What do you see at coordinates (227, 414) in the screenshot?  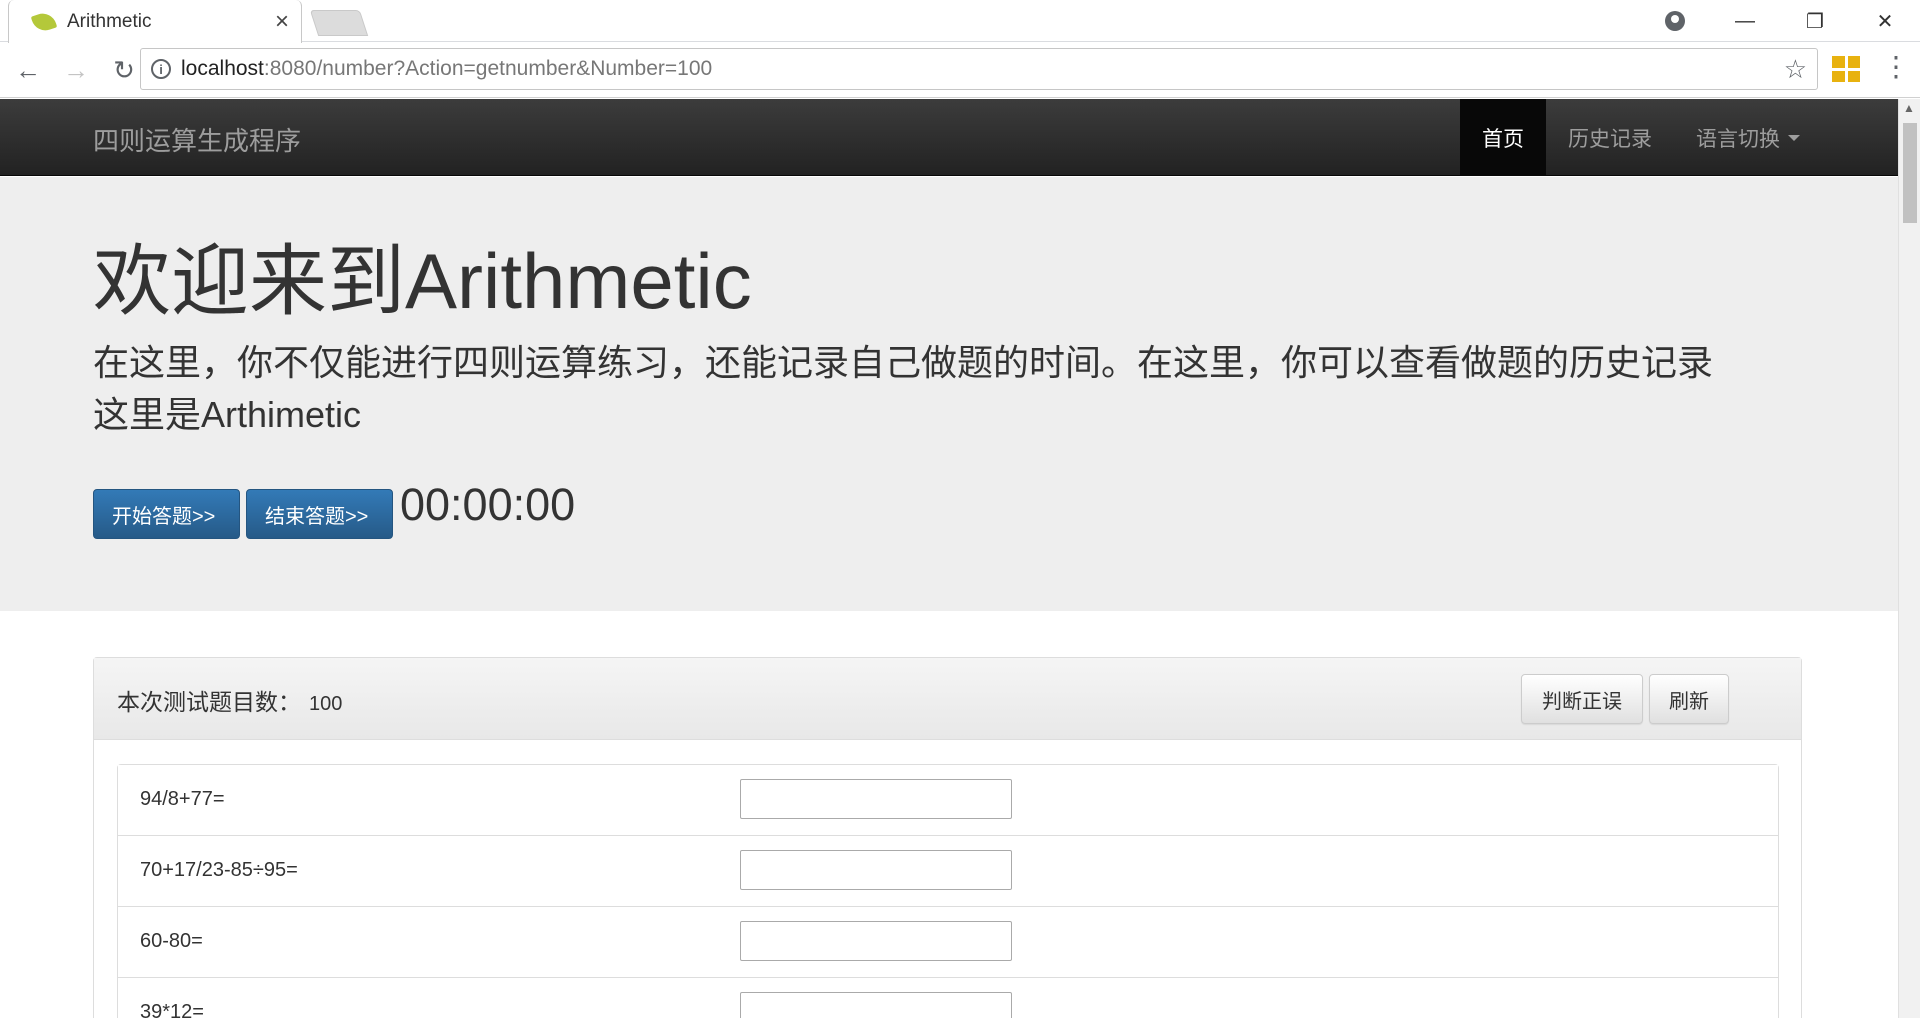 I see `intro-line-2: 这里是Arthimetic` at bounding box center [227, 414].